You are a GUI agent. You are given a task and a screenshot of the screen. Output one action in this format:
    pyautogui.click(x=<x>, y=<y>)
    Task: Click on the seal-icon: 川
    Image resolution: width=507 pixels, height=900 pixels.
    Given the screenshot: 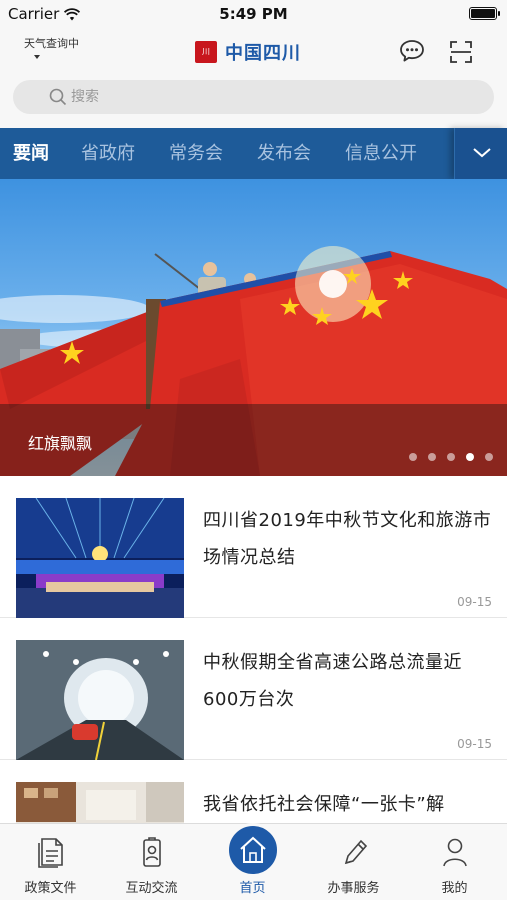 What is the action you would take?
    pyautogui.click(x=206, y=52)
    